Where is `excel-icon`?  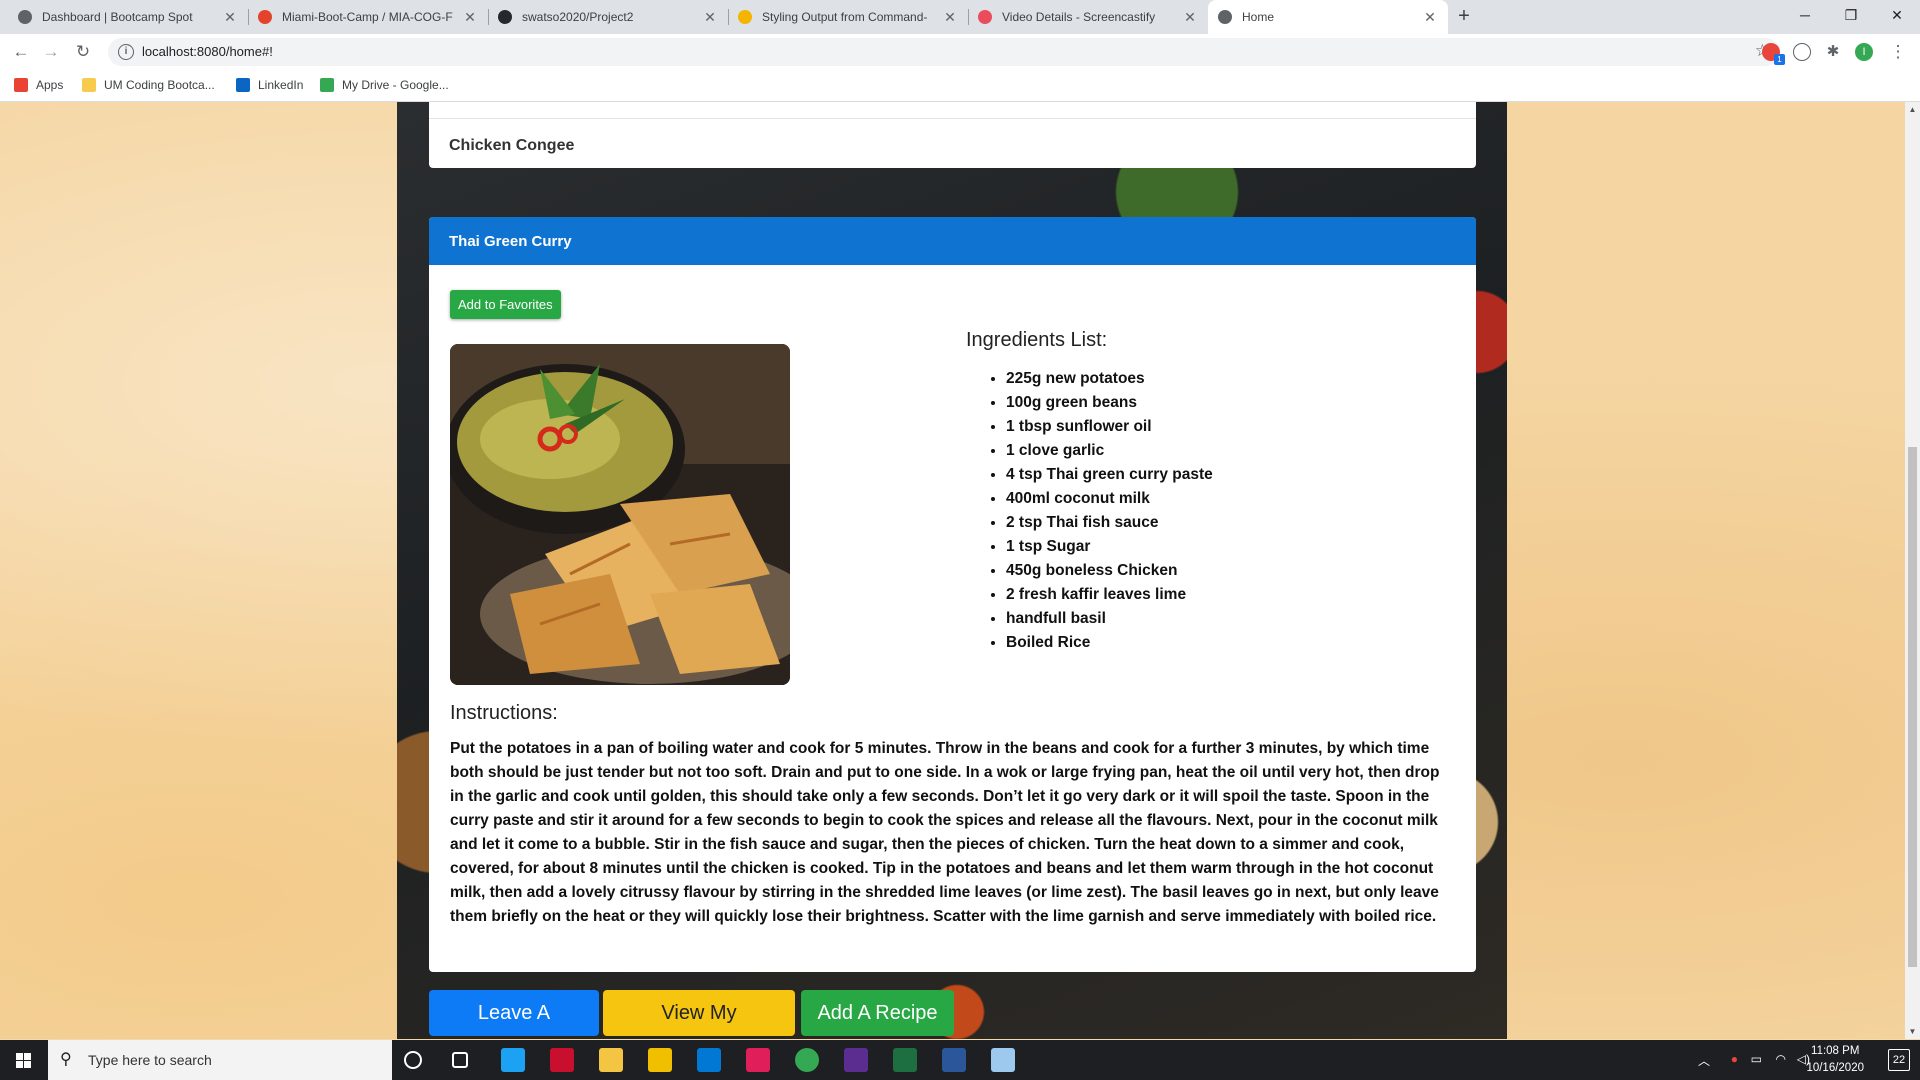 excel-icon is located at coordinates (905, 1060).